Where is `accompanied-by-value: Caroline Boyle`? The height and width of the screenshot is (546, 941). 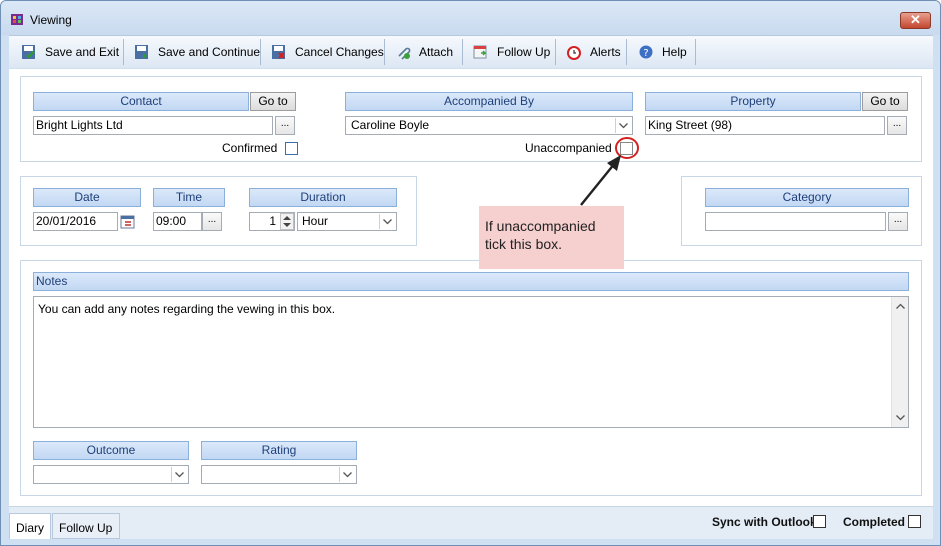
accompanied-by-value: Caroline Boyle is located at coordinates (390, 125).